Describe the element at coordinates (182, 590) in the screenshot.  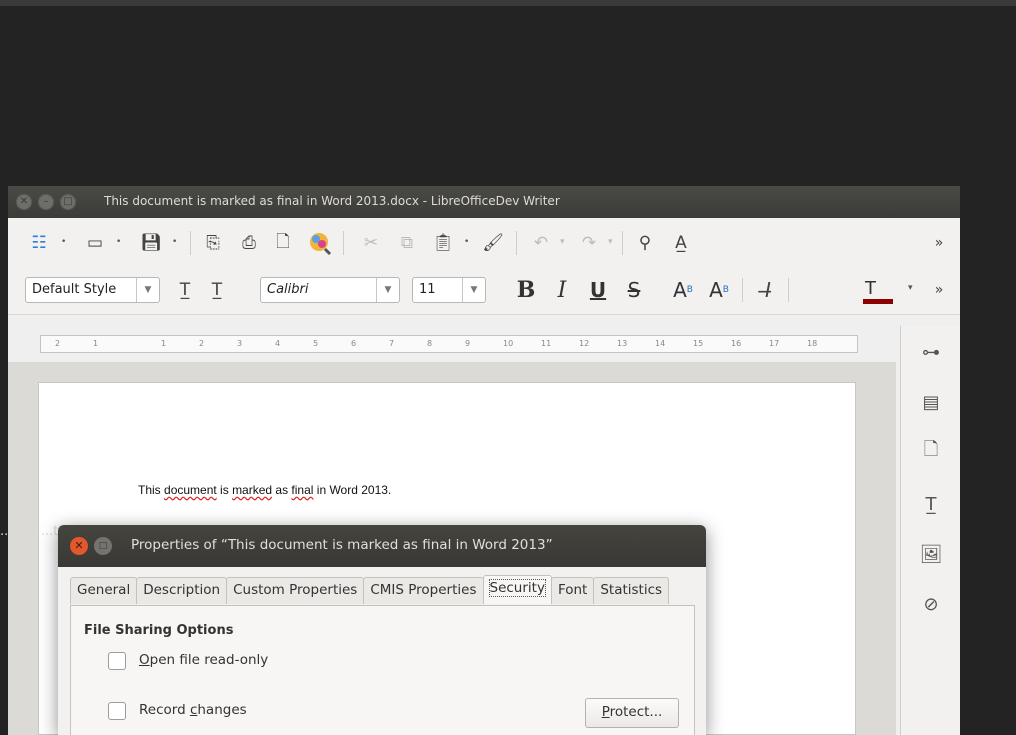
I see `tab-description: Description` at that location.